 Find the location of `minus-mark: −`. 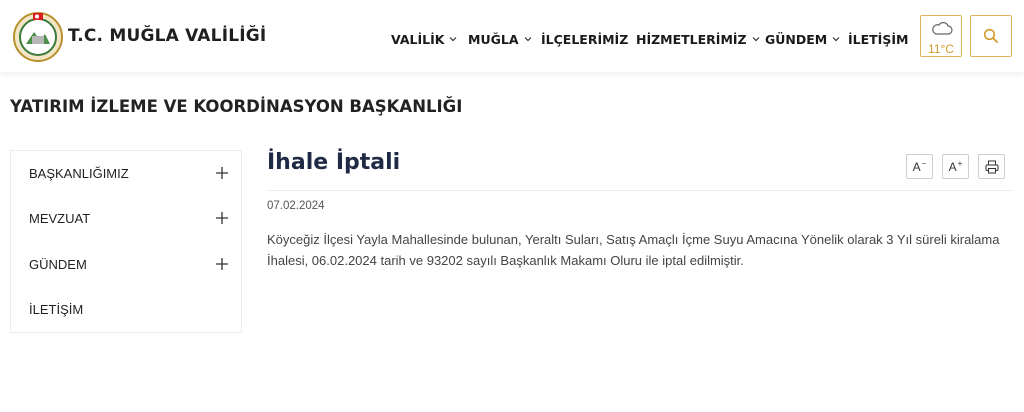

minus-mark: − is located at coordinates (924, 163).